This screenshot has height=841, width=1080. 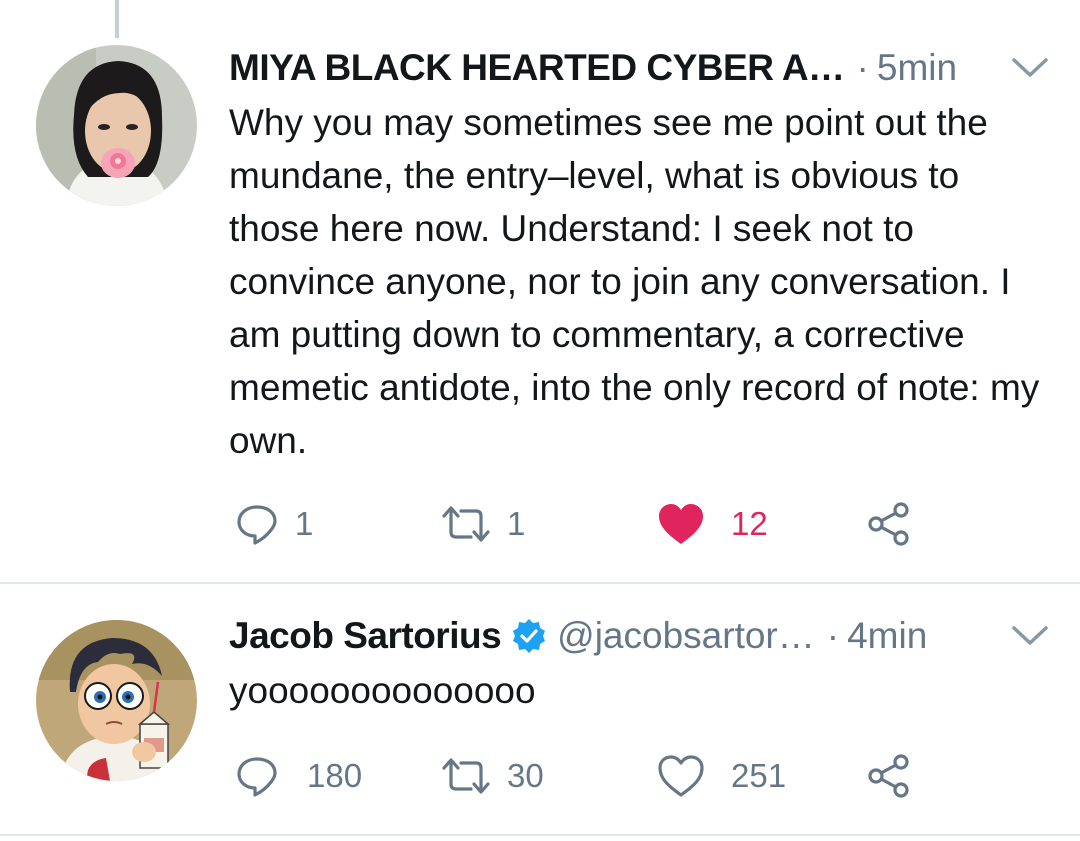 I want to click on reply-button: 1, so click(x=274, y=524).